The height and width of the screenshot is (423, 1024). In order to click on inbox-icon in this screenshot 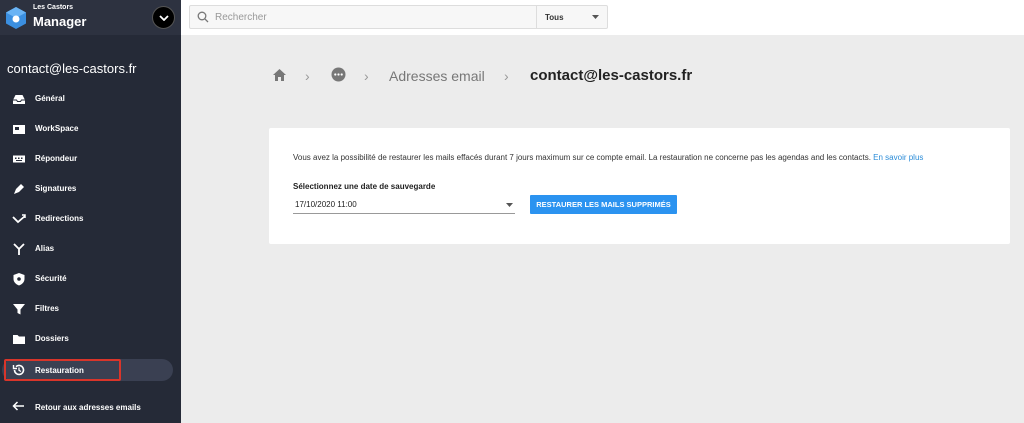, I will do `click(19, 99)`.